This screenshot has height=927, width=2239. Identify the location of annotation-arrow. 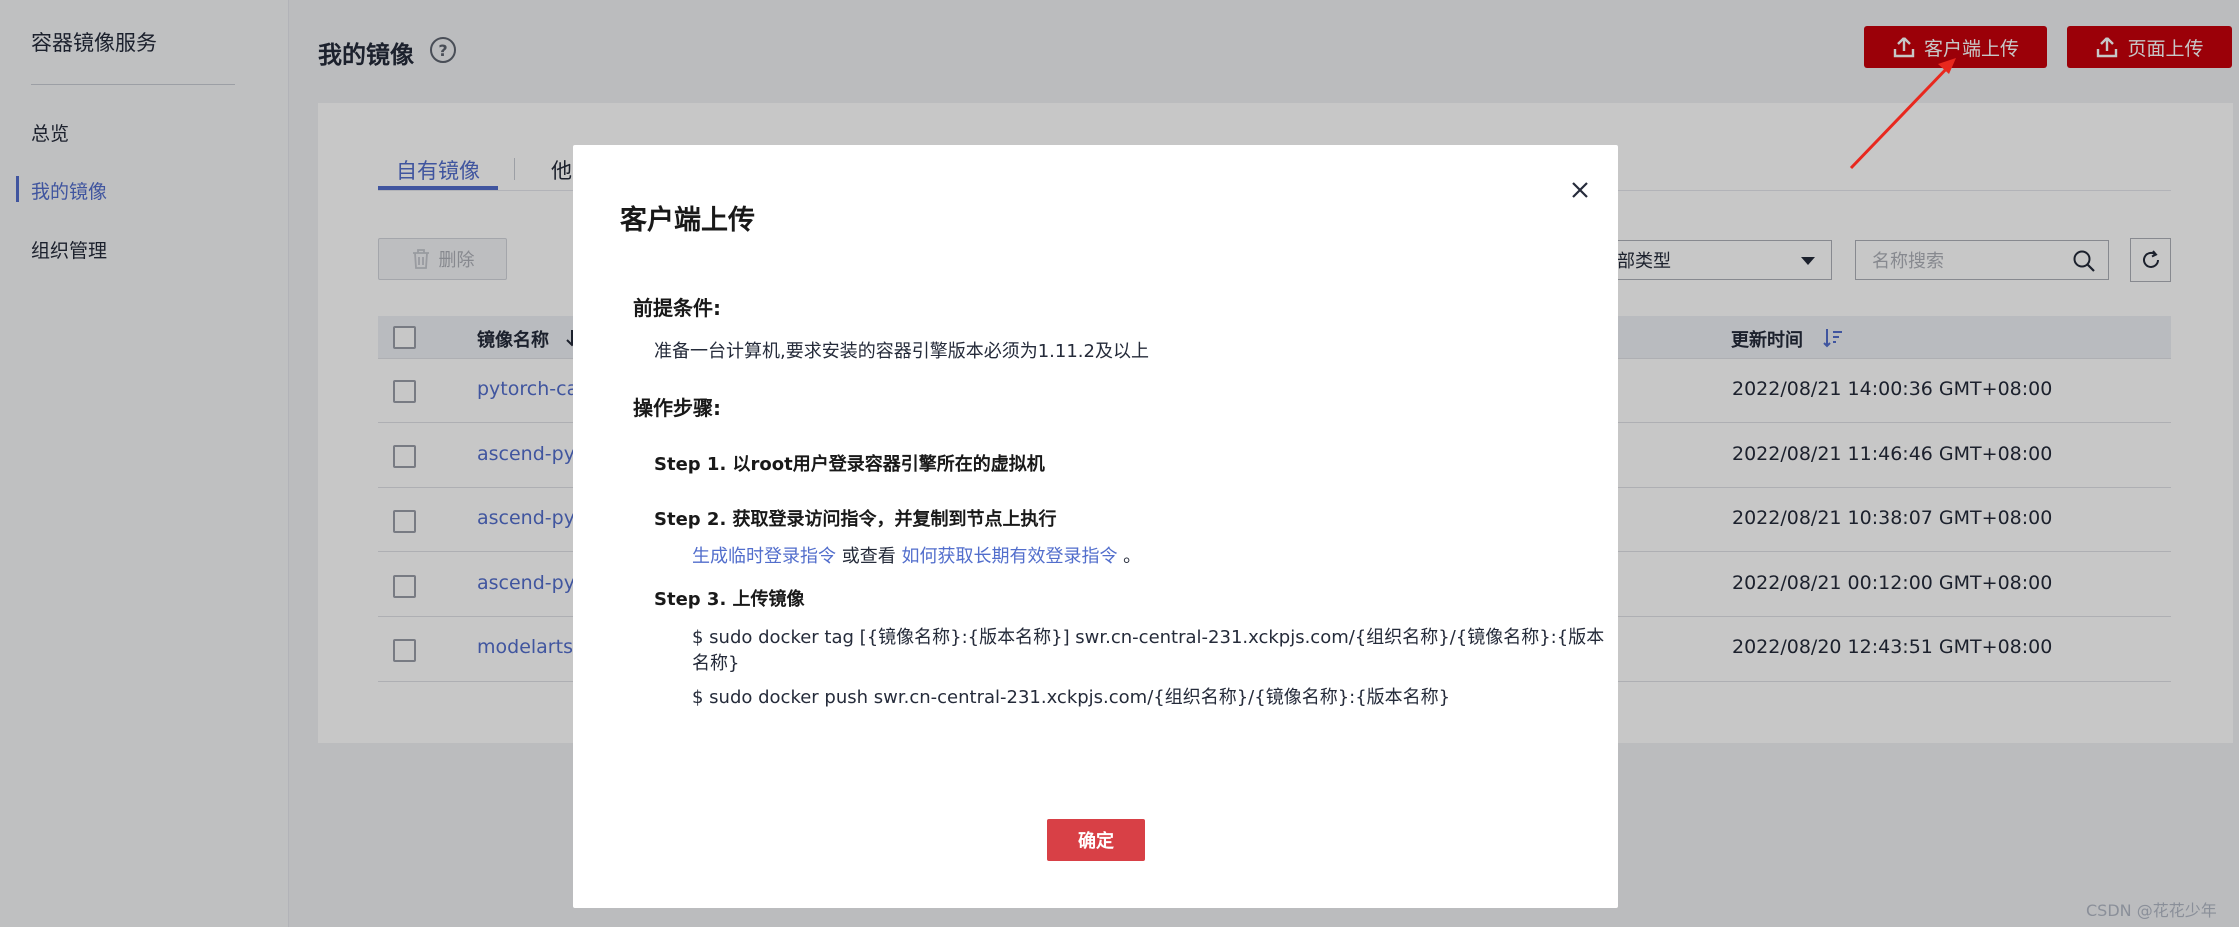
(1902, 114).